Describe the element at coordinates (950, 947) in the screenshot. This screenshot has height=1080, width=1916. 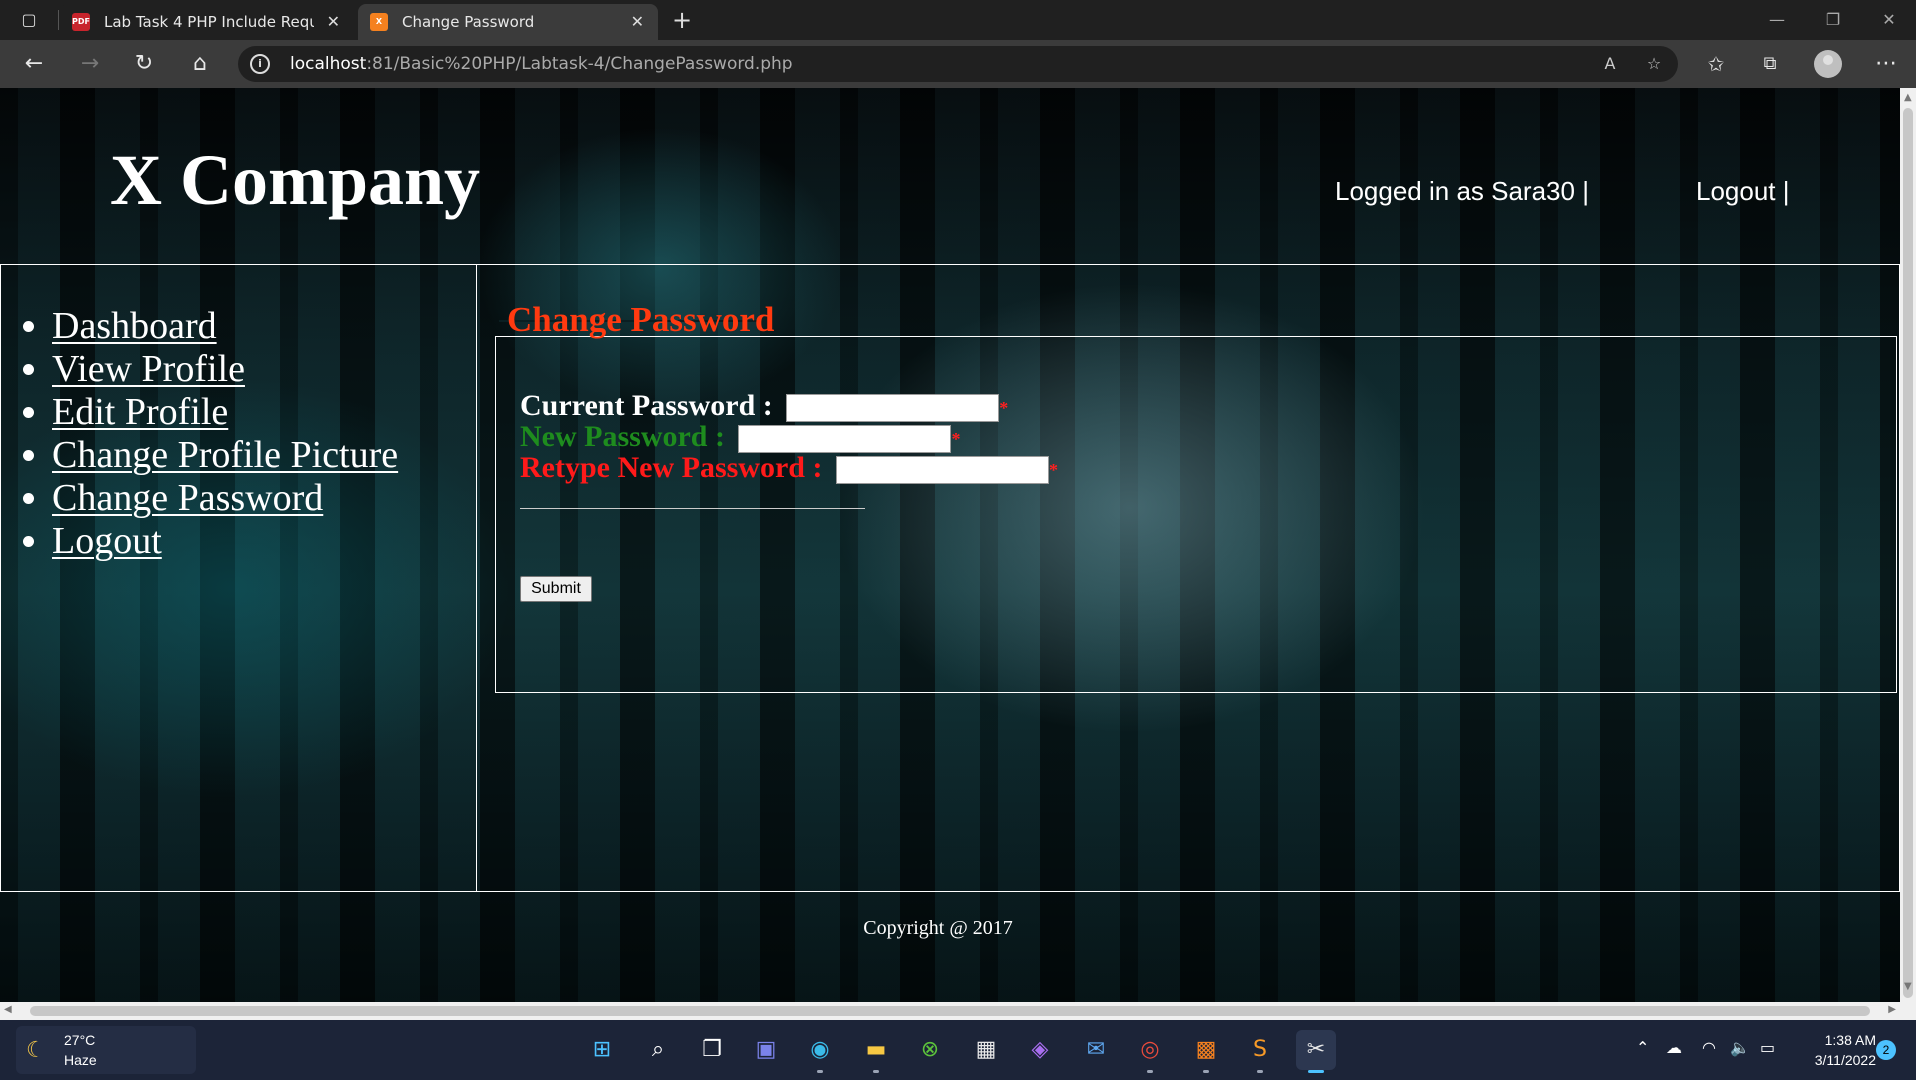
I see `site-footer: Copyright @ 2017` at that location.